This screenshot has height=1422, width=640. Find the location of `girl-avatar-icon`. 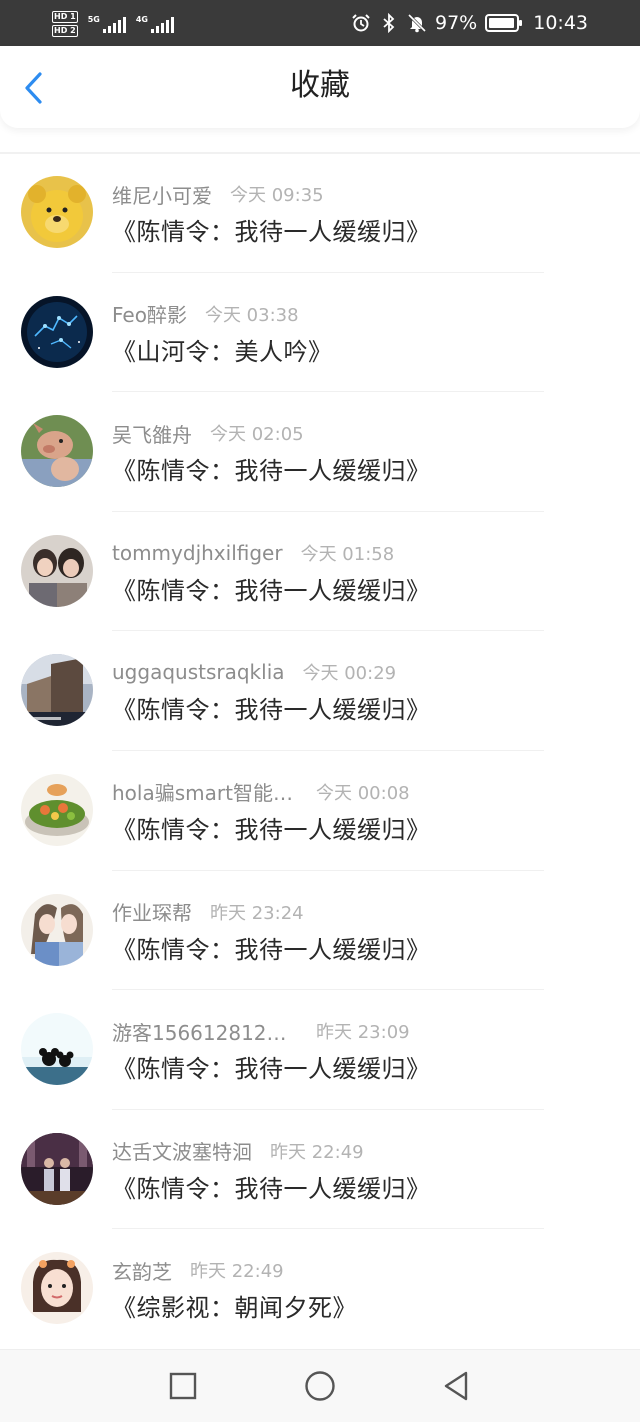

girl-avatar-icon is located at coordinates (57, 1288).